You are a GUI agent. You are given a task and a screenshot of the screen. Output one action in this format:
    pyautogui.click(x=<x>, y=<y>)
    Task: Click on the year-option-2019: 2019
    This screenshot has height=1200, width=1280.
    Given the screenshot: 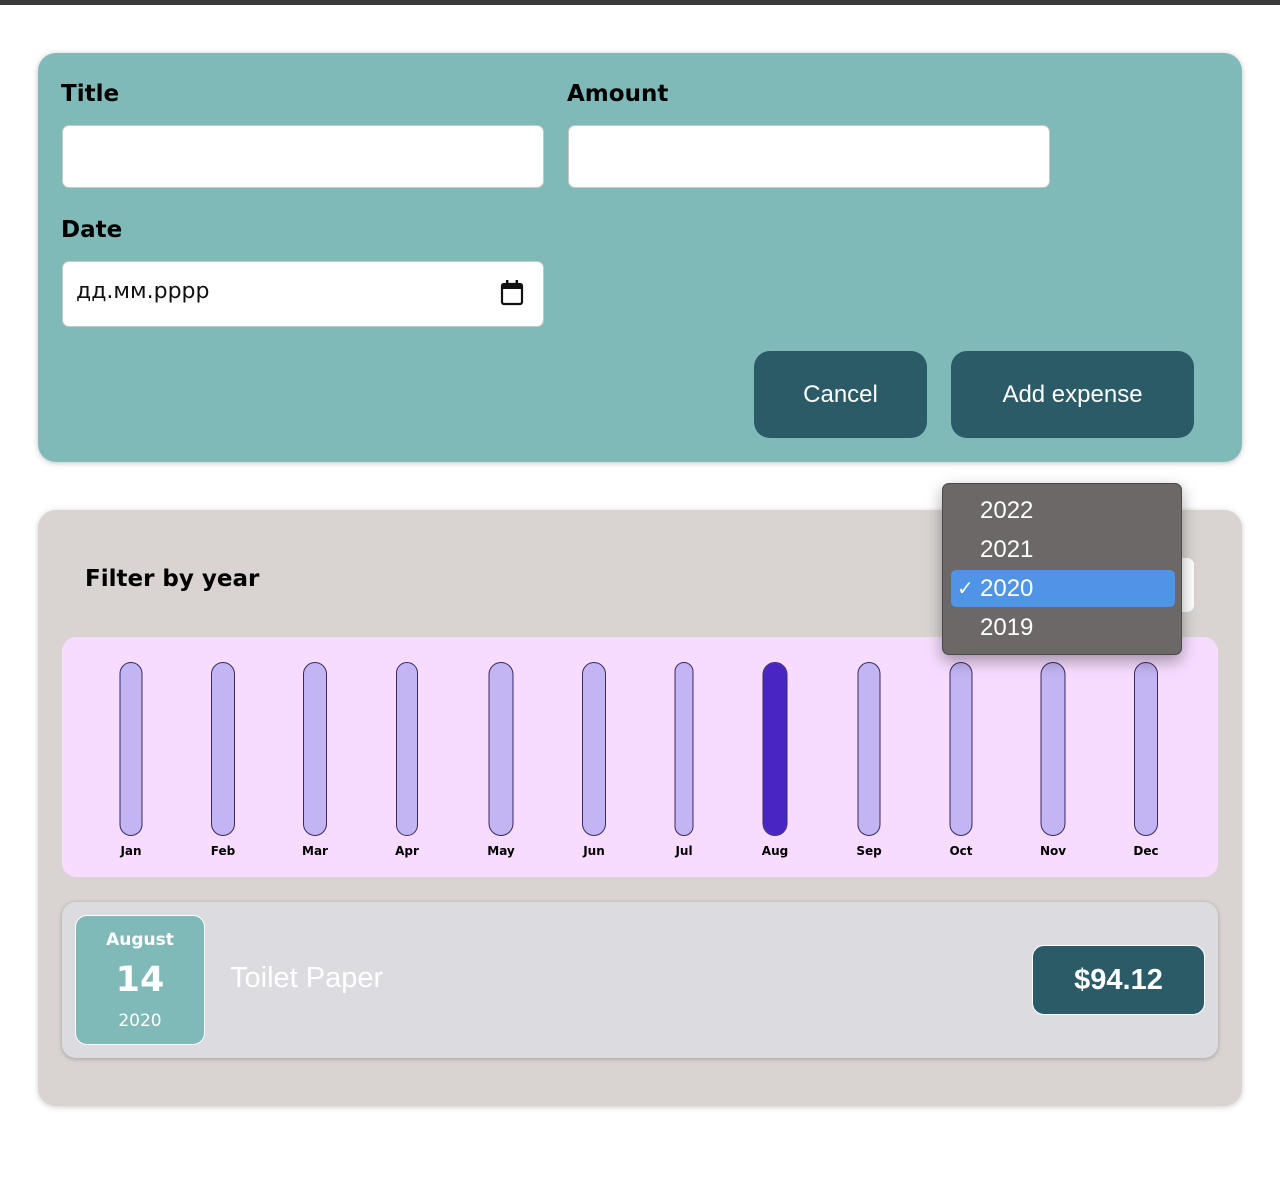 What is the action you would take?
    pyautogui.click(x=1063, y=627)
    